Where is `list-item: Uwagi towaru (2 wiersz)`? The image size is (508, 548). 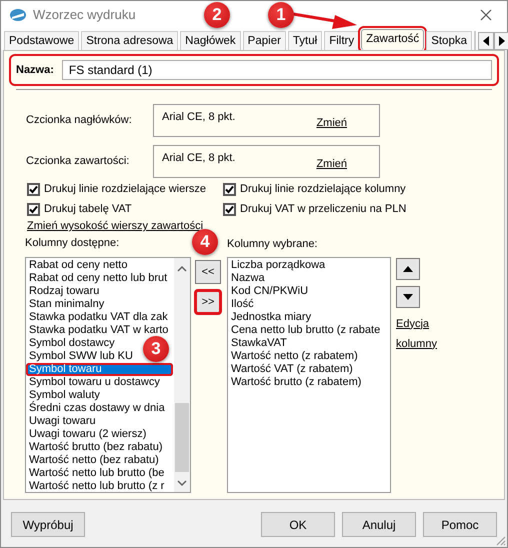
list-item: Uwagi towaru (2 wiersz) is located at coordinates (86, 434).